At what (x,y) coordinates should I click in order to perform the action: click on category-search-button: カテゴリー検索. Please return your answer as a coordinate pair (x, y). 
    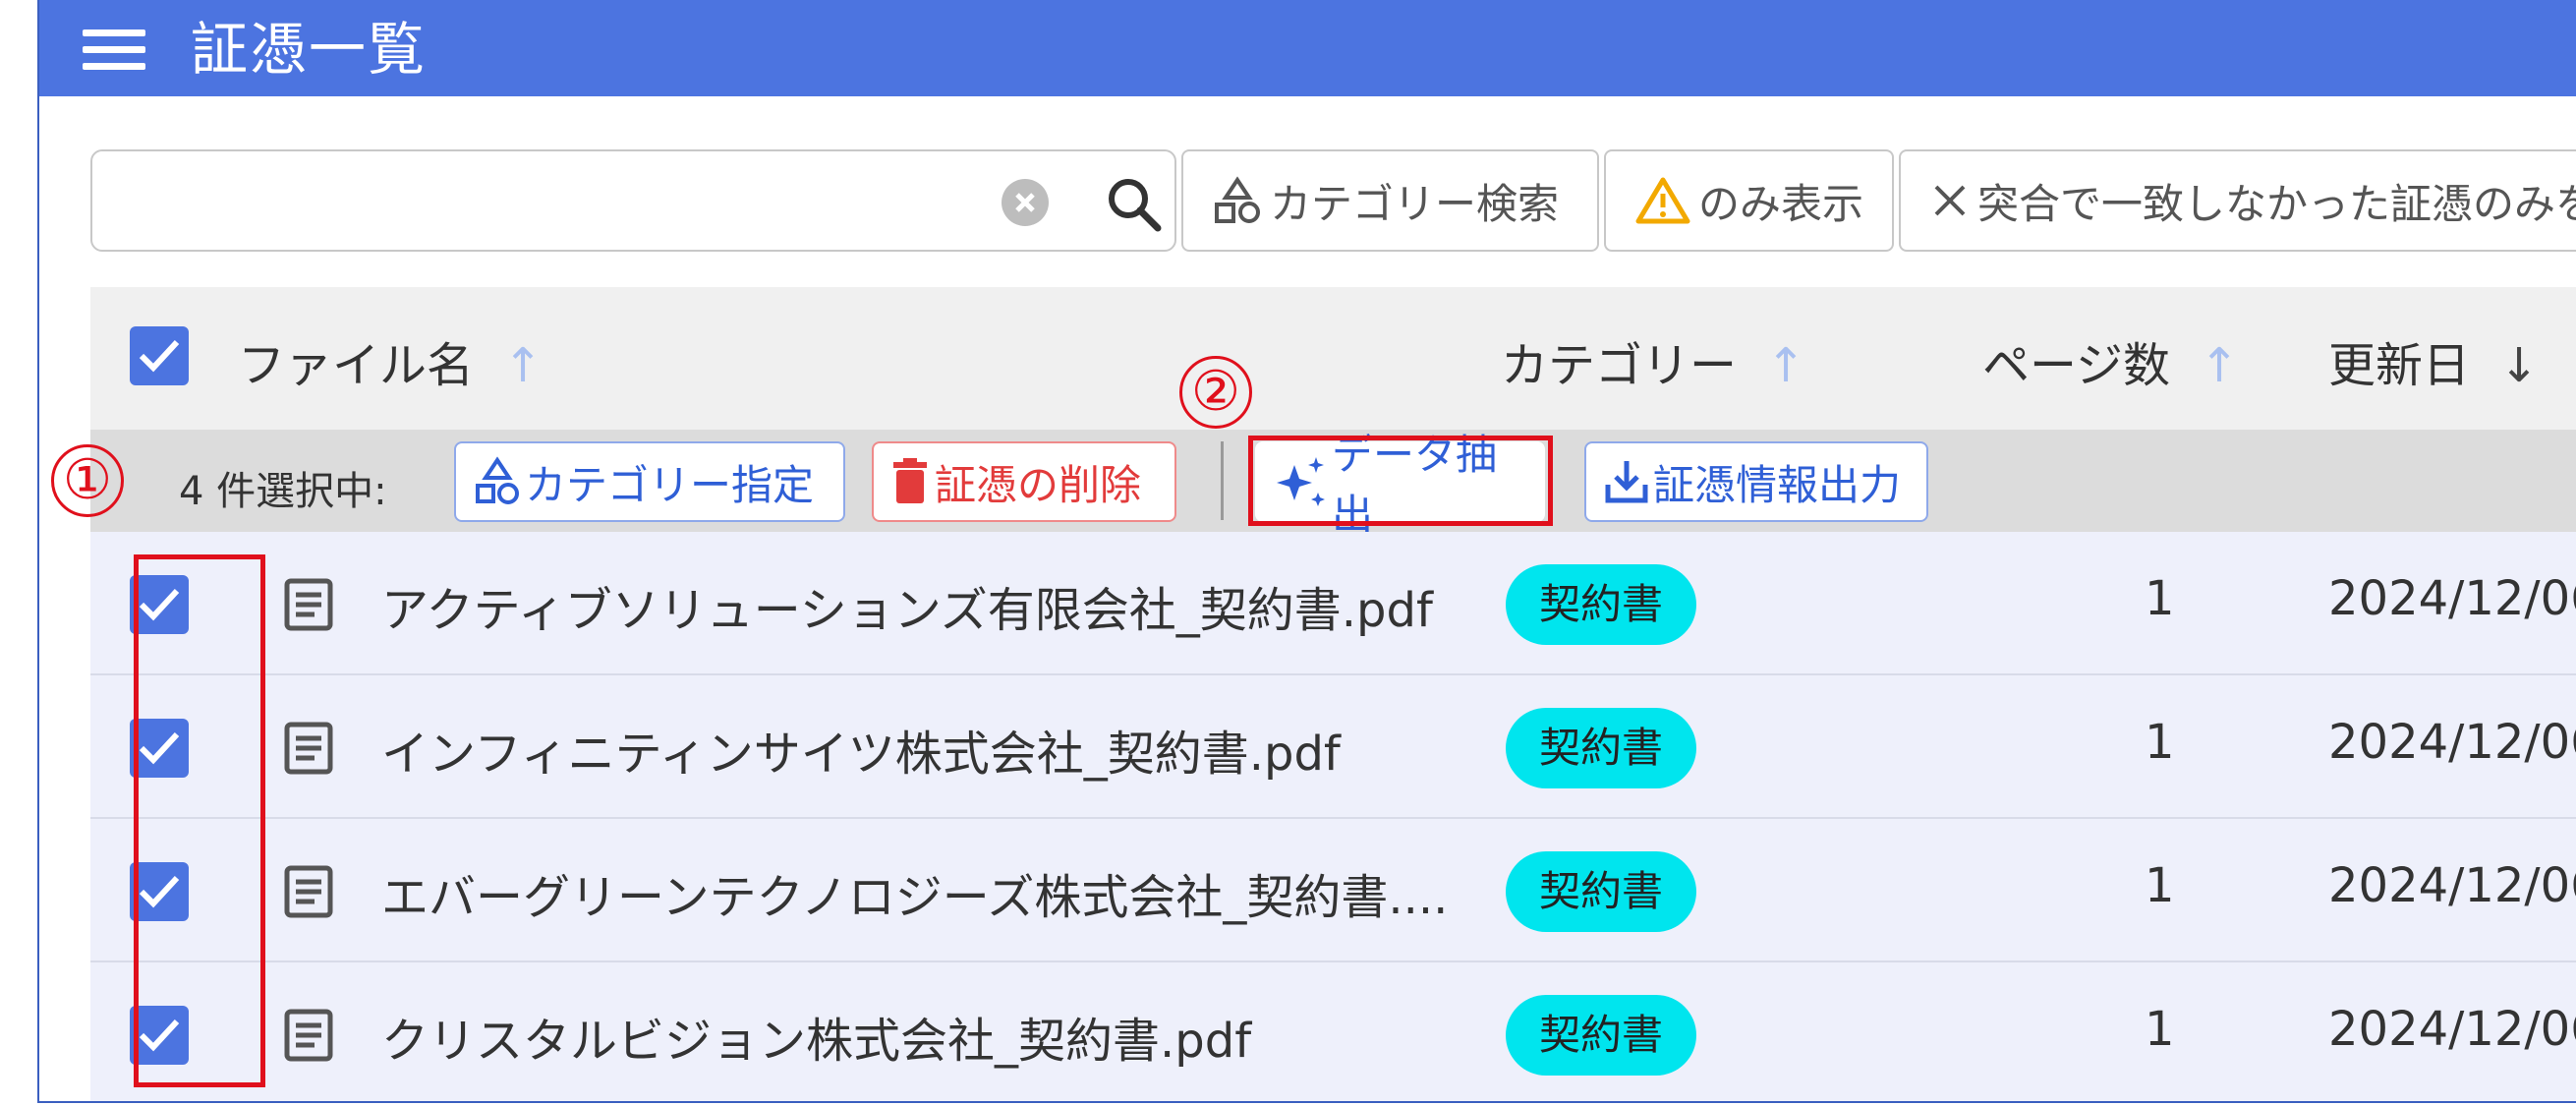
    Looking at the image, I should click on (1390, 201).